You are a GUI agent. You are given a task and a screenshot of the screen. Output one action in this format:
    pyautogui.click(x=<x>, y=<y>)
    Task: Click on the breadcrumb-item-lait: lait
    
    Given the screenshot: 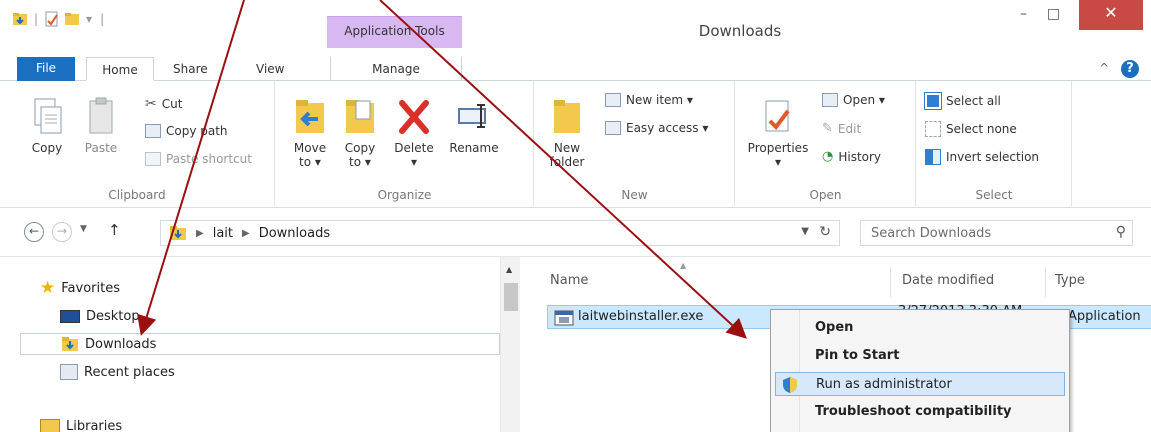 What is the action you would take?
    pyautogui.click(x=223, y=233)
    